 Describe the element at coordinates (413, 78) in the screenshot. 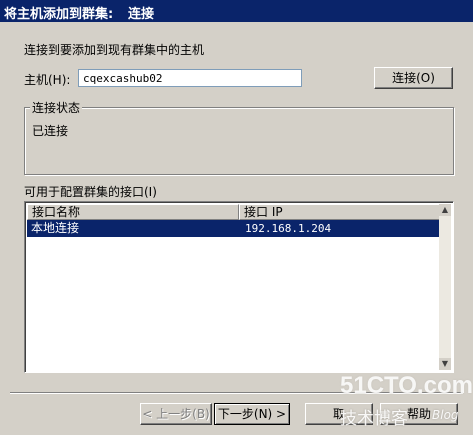

I see `connect-button: 连接(O)` at that location.